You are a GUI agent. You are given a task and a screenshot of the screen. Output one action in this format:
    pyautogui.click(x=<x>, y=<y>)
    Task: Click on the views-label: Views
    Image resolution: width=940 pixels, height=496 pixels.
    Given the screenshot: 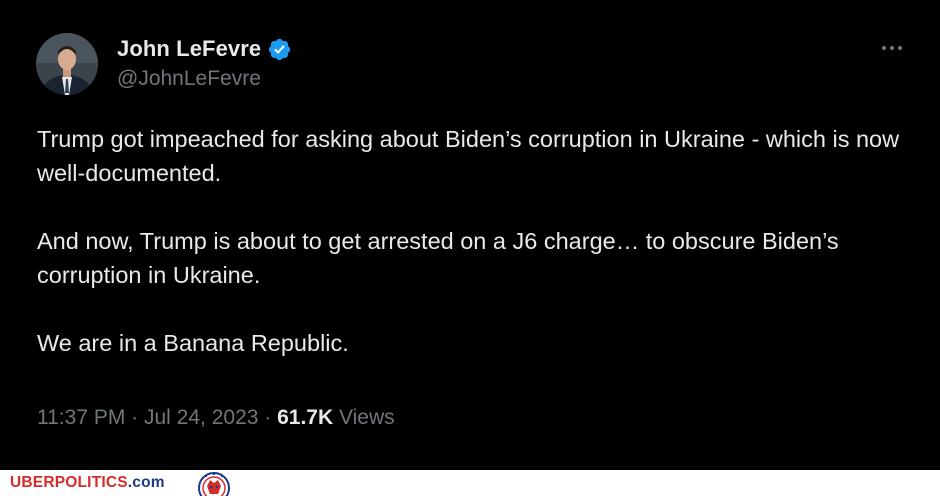 What is the action you would take?
    pyautogui.click(x=367, y=417)
    